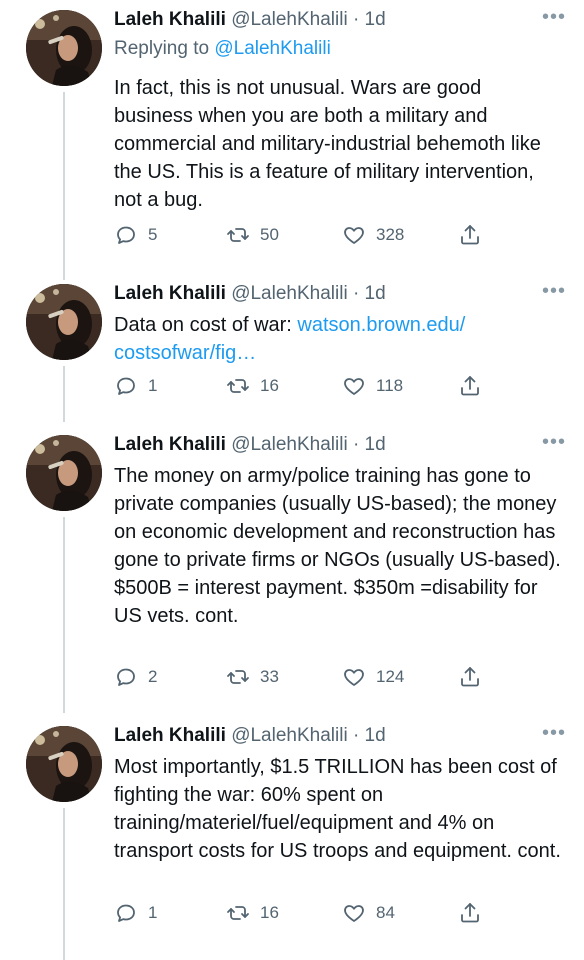  I want to click on replying-to-mention: @LalehKhalili, so click(272, 48).